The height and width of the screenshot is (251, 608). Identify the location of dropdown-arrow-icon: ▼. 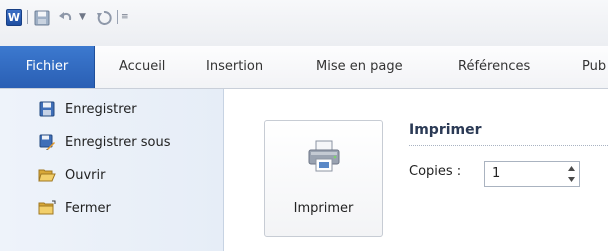
(82, 17).